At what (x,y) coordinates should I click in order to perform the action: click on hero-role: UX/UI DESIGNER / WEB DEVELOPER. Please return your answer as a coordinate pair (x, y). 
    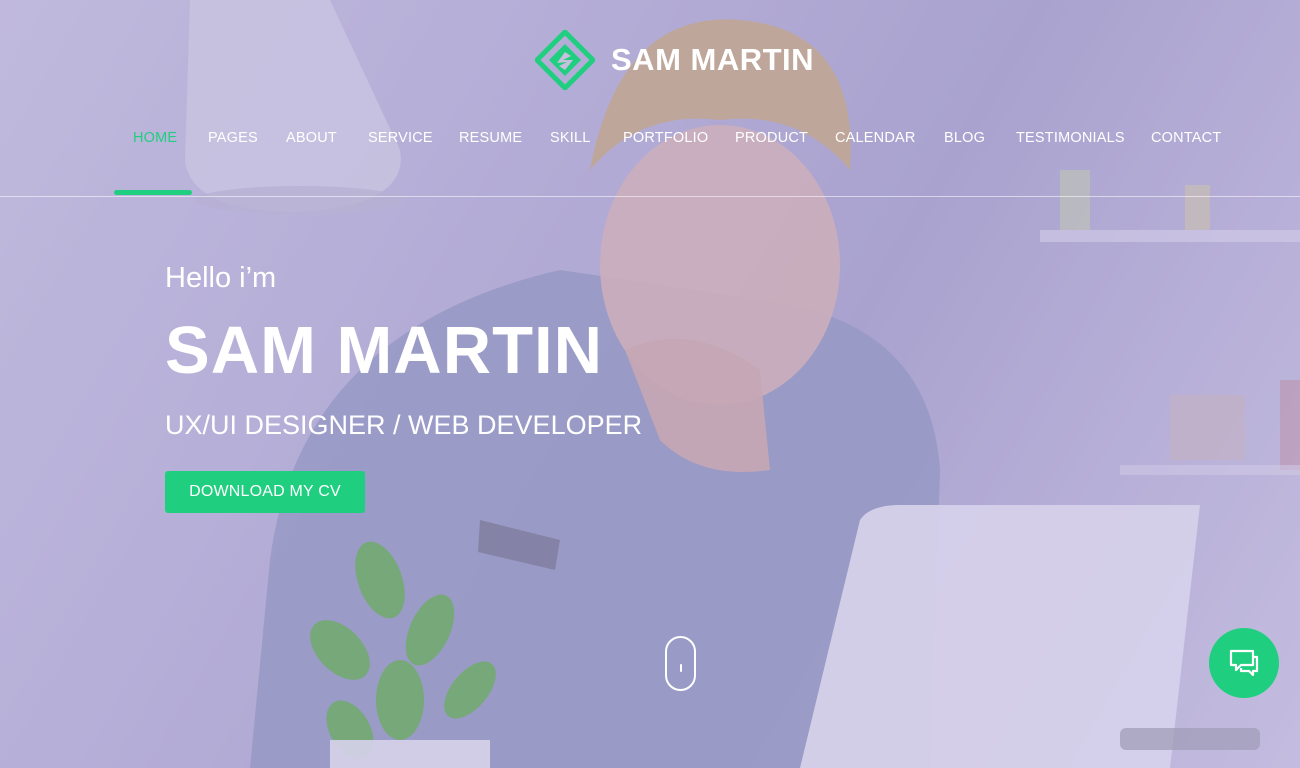
    Looking at the image, I should click on (404, 425).